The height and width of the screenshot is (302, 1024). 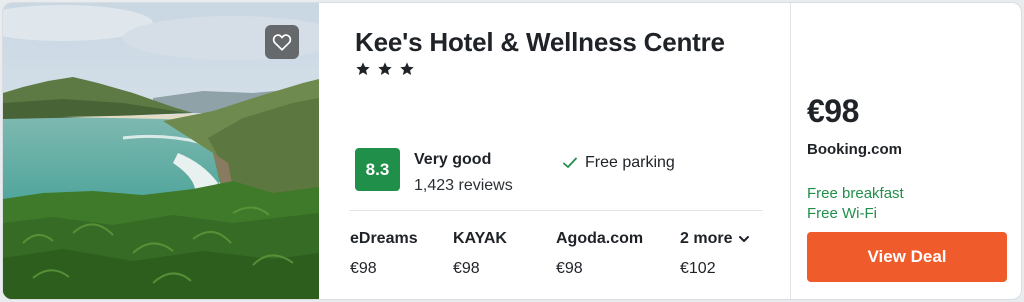 I want to click on more-providers-label-row: 2 more, so click(x=715, y=239).